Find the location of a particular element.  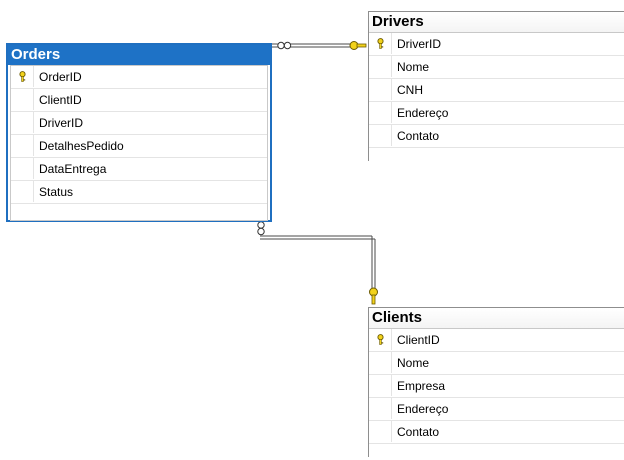

column-name: DetalhesPedido is located at coordinates (81, 146).